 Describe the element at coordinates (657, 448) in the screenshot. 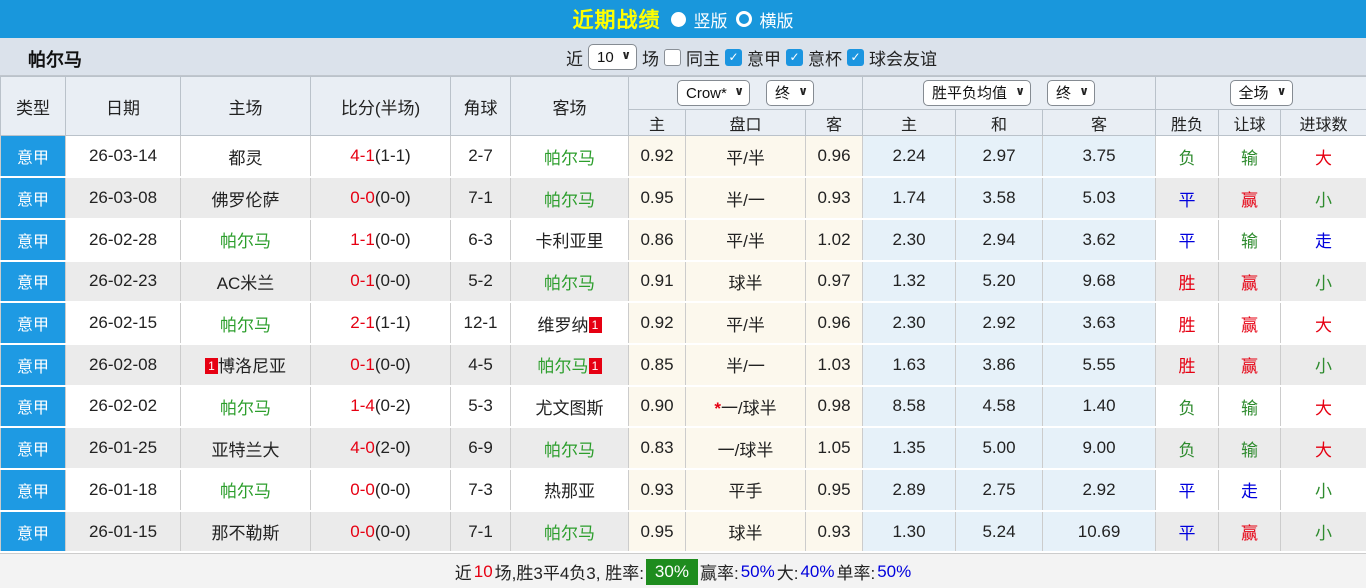

I see `home-odds-cell: 0.83` at that location.